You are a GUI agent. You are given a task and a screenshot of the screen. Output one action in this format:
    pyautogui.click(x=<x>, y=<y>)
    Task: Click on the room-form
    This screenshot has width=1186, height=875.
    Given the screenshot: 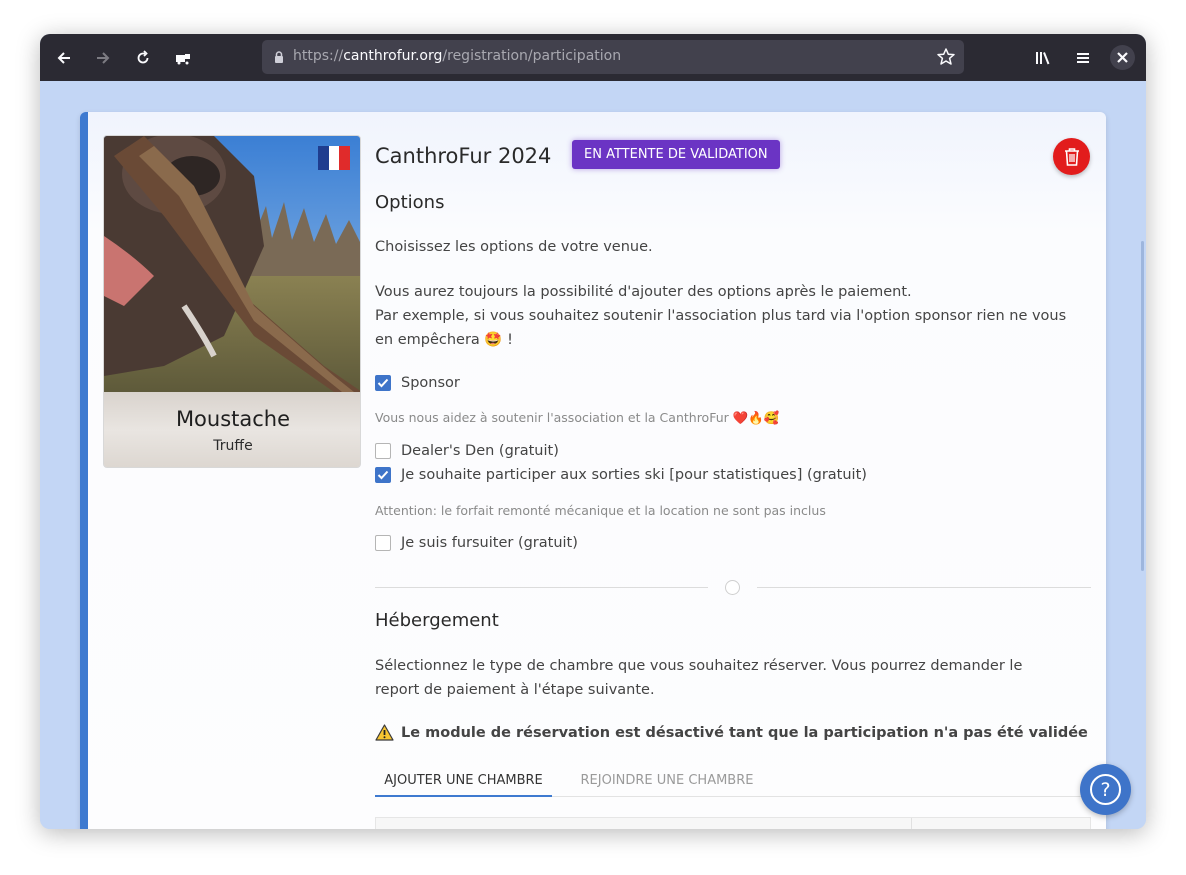 What is the action you would take?
    pyautogui.click(x=733, y=823)
    